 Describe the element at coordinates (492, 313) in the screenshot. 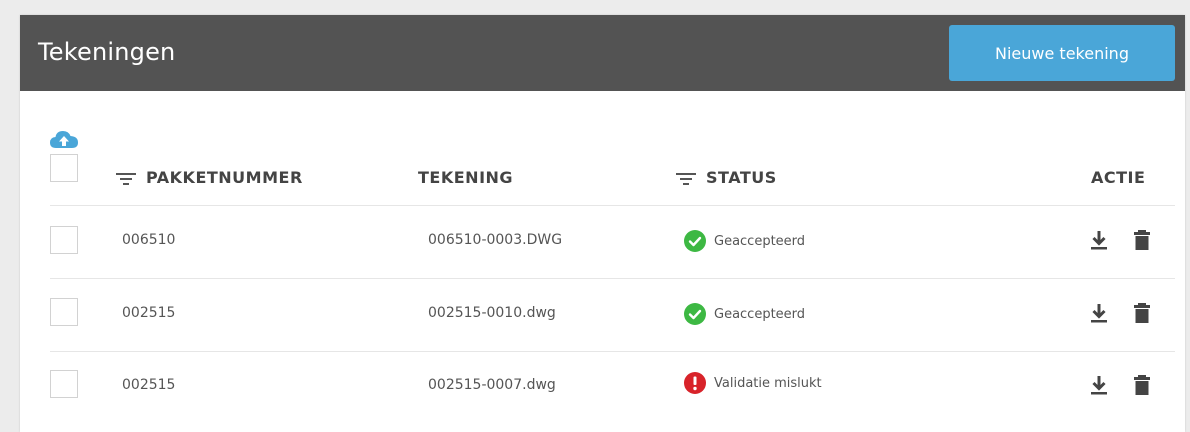

I see `cell-tekening: 002515-0010.dwg` at that location.